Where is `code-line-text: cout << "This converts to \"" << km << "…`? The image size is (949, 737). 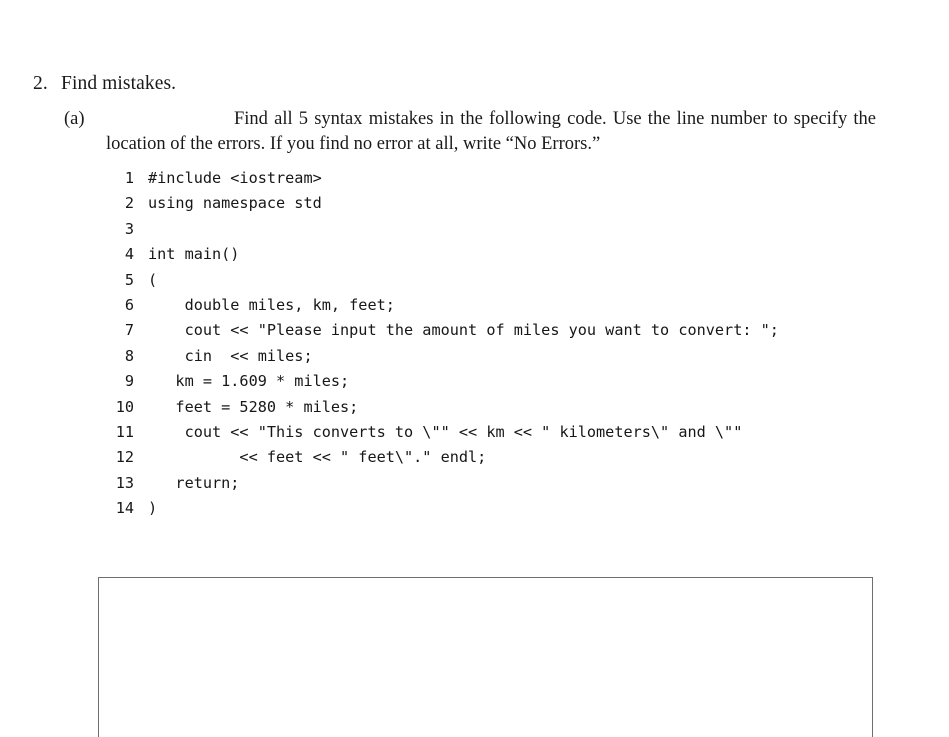 code-line-text: cout << "This converts to \"" << km << "… is located at coordinates (445, 431).